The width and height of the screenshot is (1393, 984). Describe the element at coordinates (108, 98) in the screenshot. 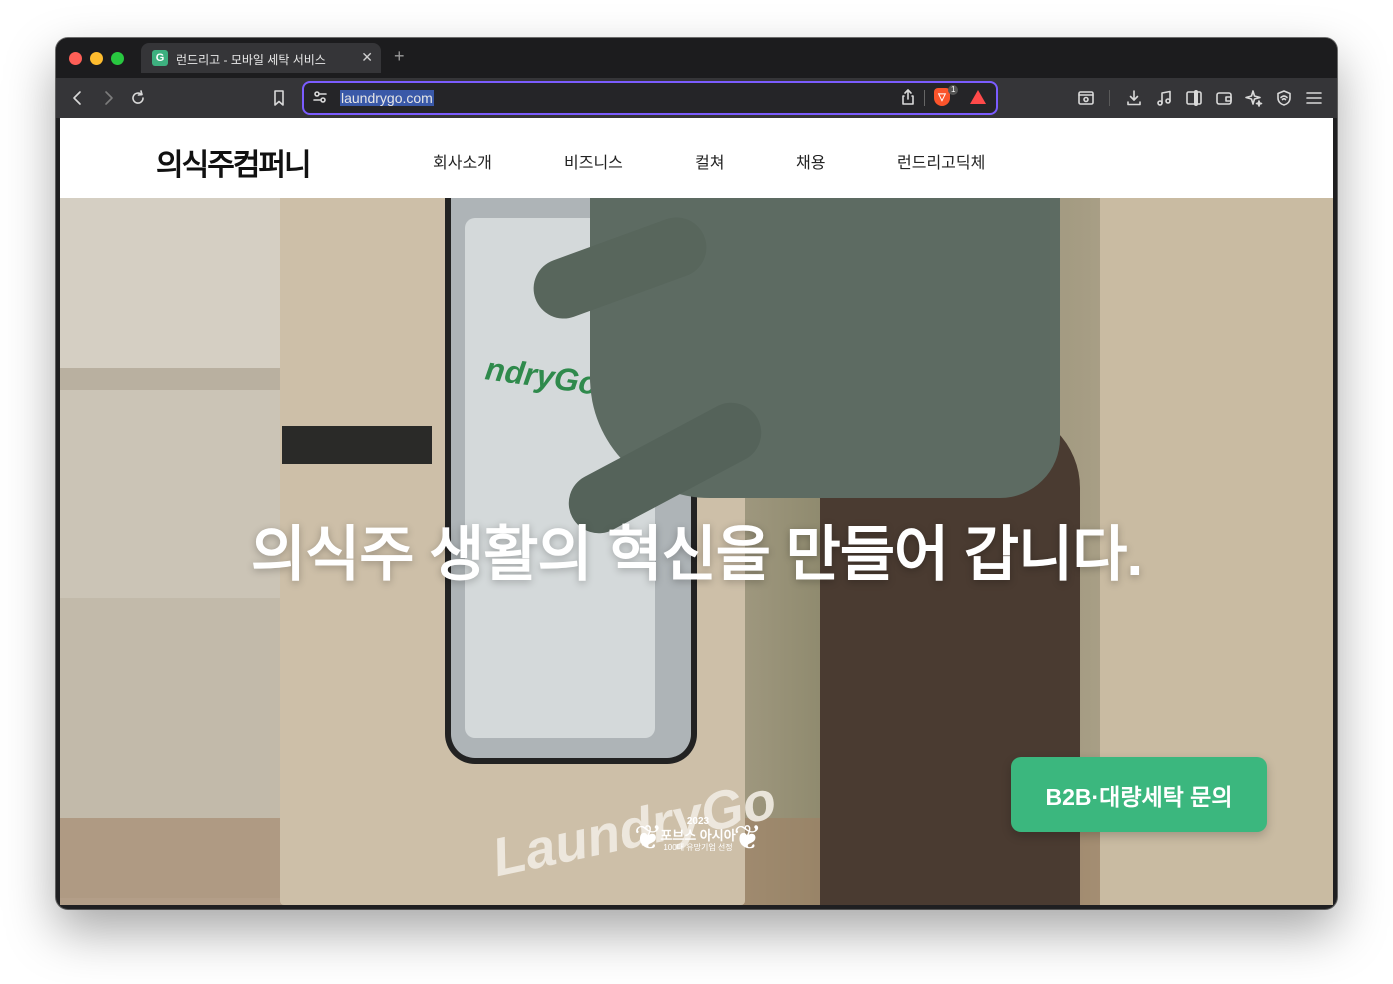

I see `forward-icon` at that location.